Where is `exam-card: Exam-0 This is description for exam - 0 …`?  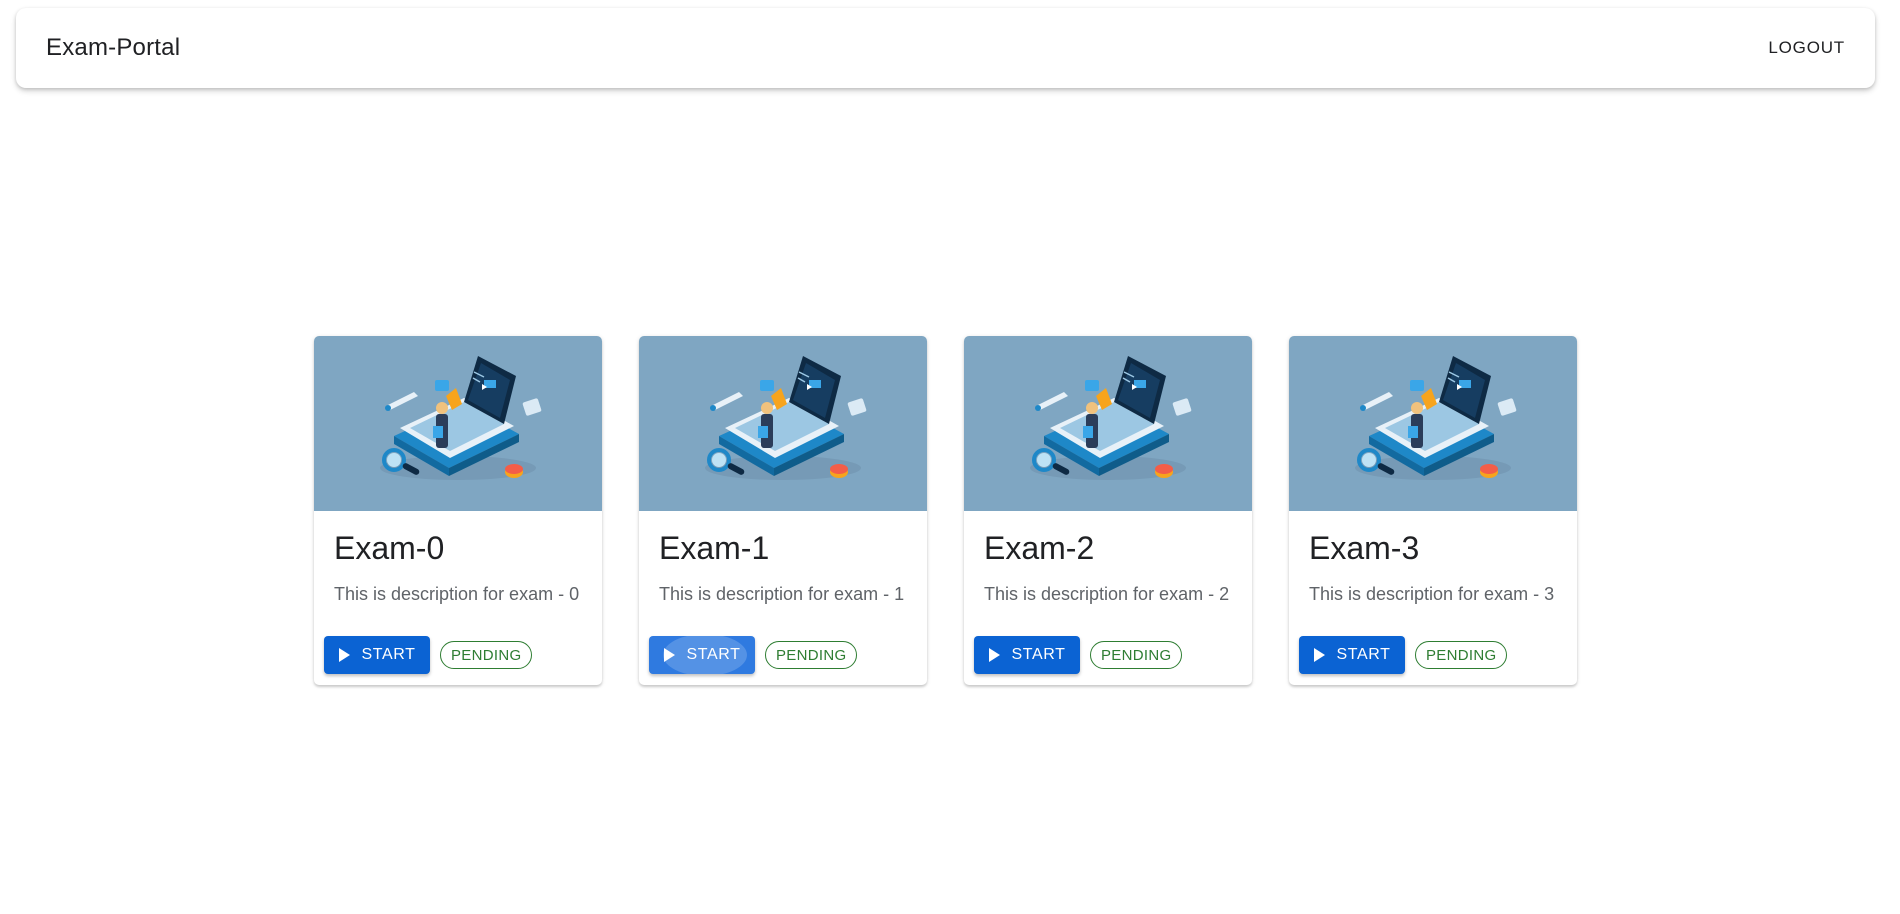
exam-card: Exam-0 This is description for exam - 0 … is located at coordinates (458, 510).